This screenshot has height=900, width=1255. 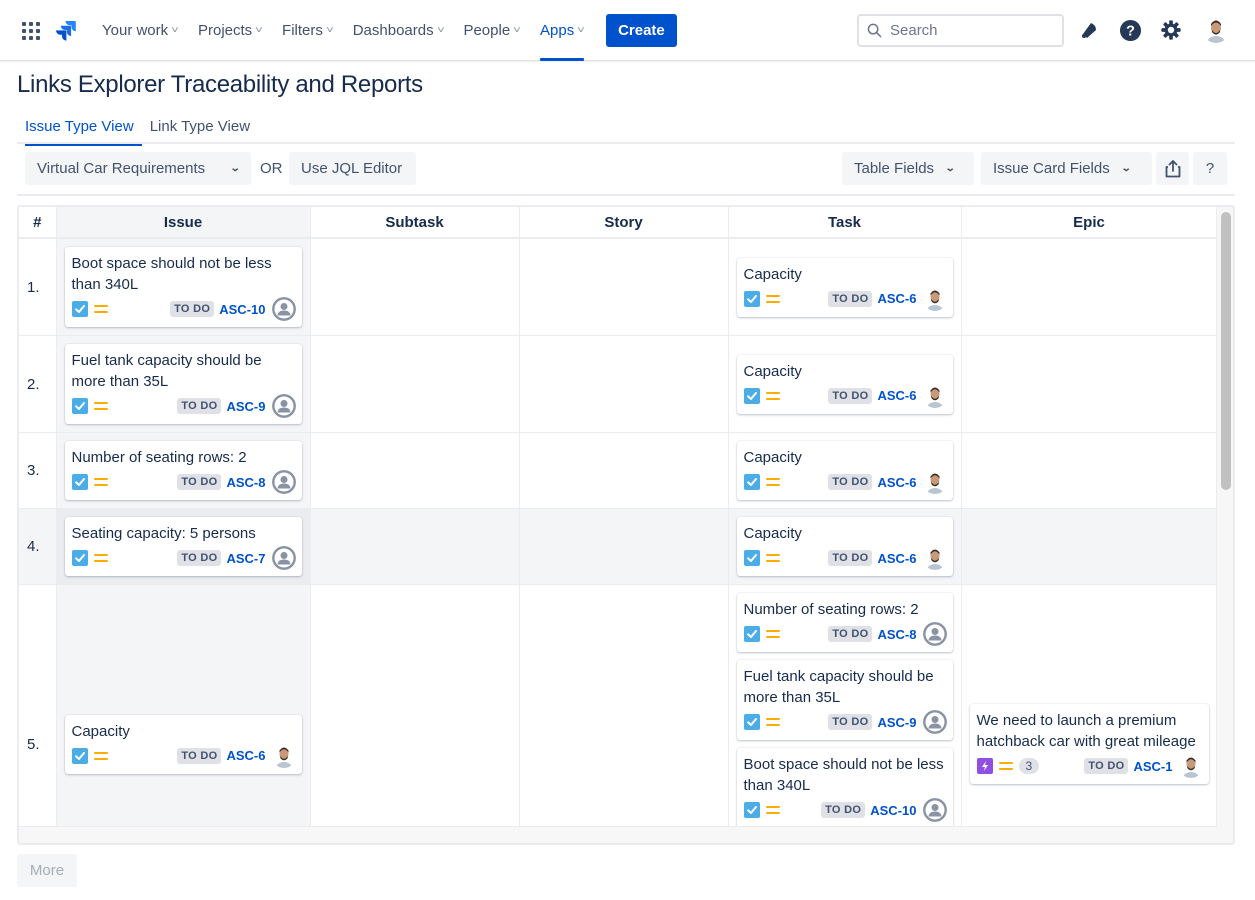 I want to click on task-cell: Capacity TO DO ASC-6, so click(x=845, y=470).